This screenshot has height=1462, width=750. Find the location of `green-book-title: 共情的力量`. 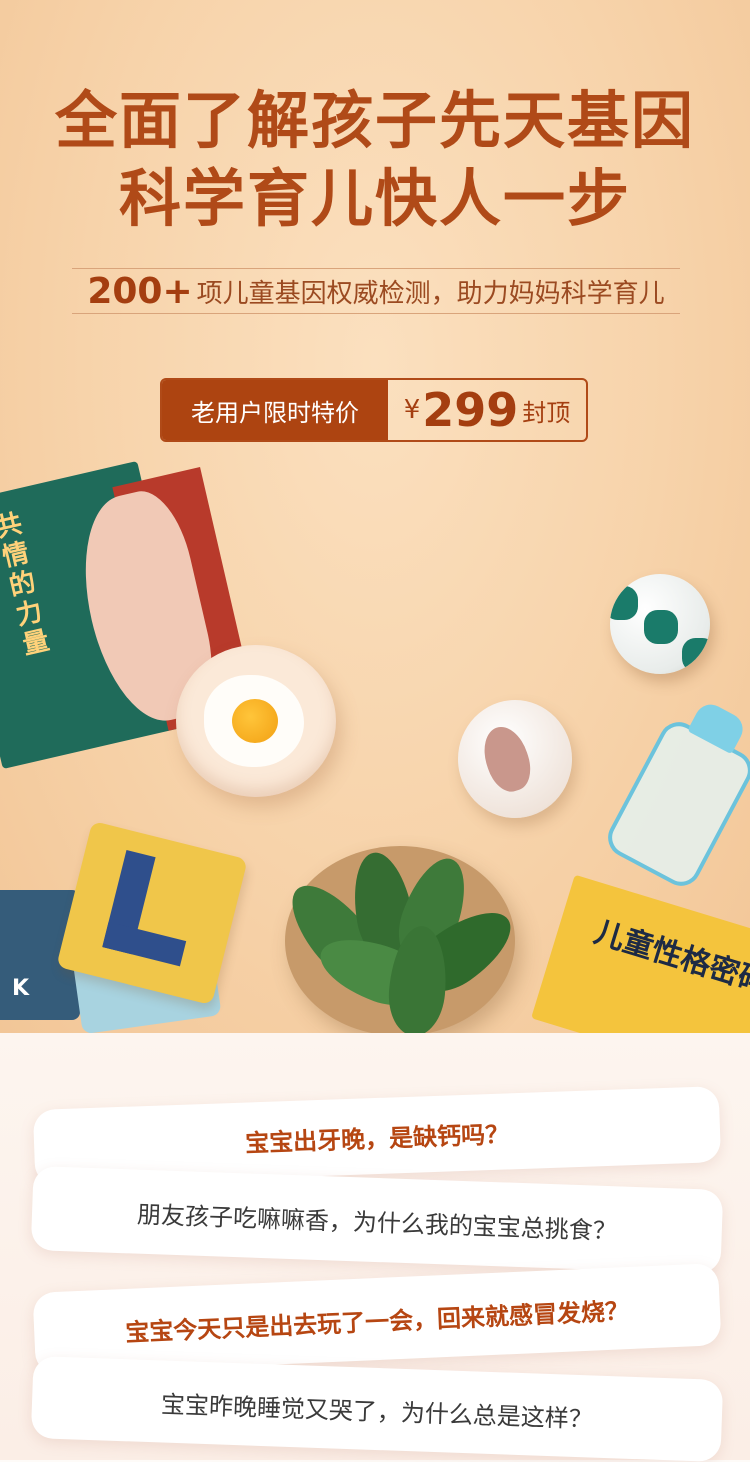

green-book-title: 共情的力量 is located at coordinates (26, 585).